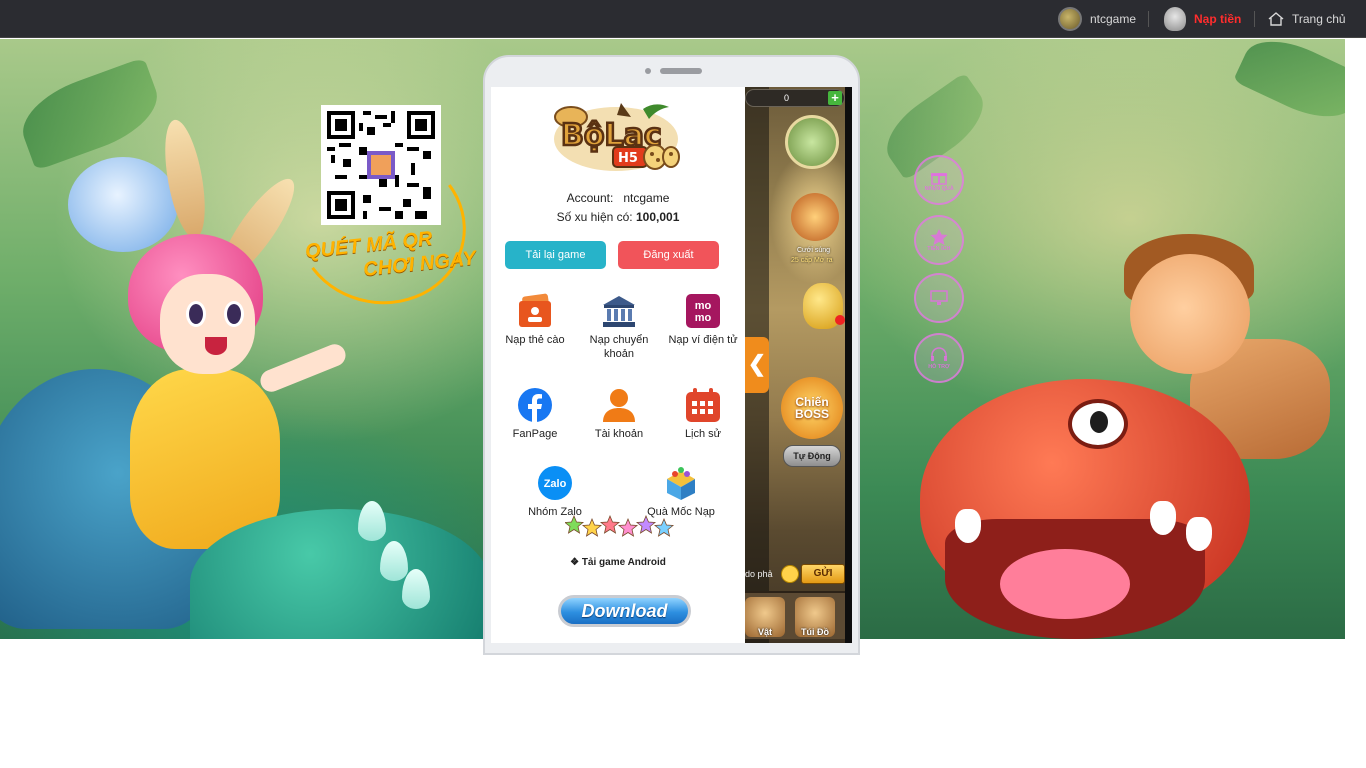 The height and width of the screenshot is (768, 1366). Describe the element at coordinates (1190, 314) in the screenshot. I see `caveman-boy-face-art` at that location.